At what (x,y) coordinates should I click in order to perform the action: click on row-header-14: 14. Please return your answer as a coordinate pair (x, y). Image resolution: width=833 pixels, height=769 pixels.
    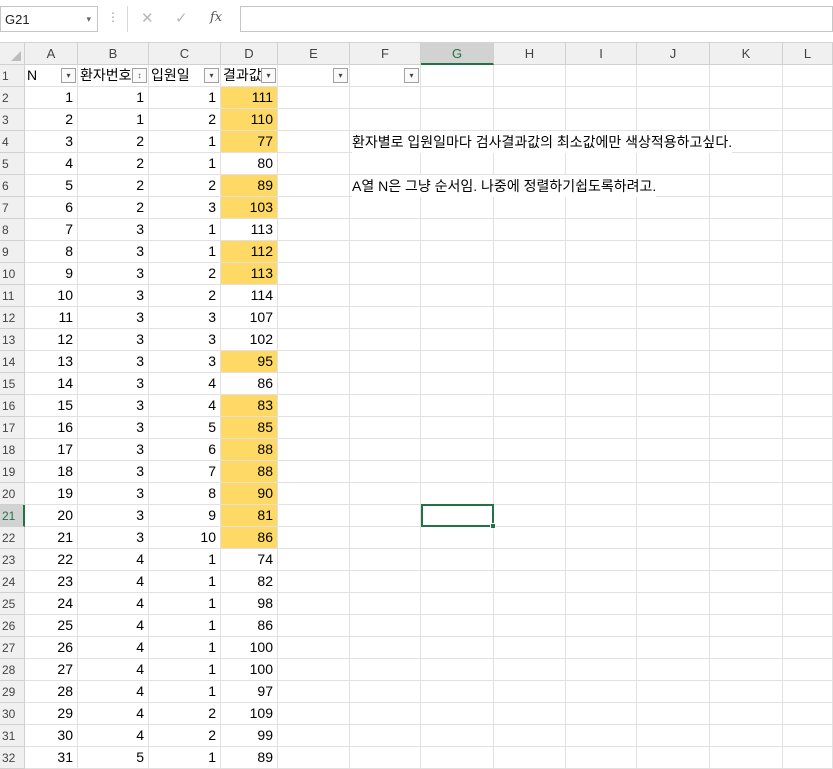
    Looking at the image, I should click on (12, 362).